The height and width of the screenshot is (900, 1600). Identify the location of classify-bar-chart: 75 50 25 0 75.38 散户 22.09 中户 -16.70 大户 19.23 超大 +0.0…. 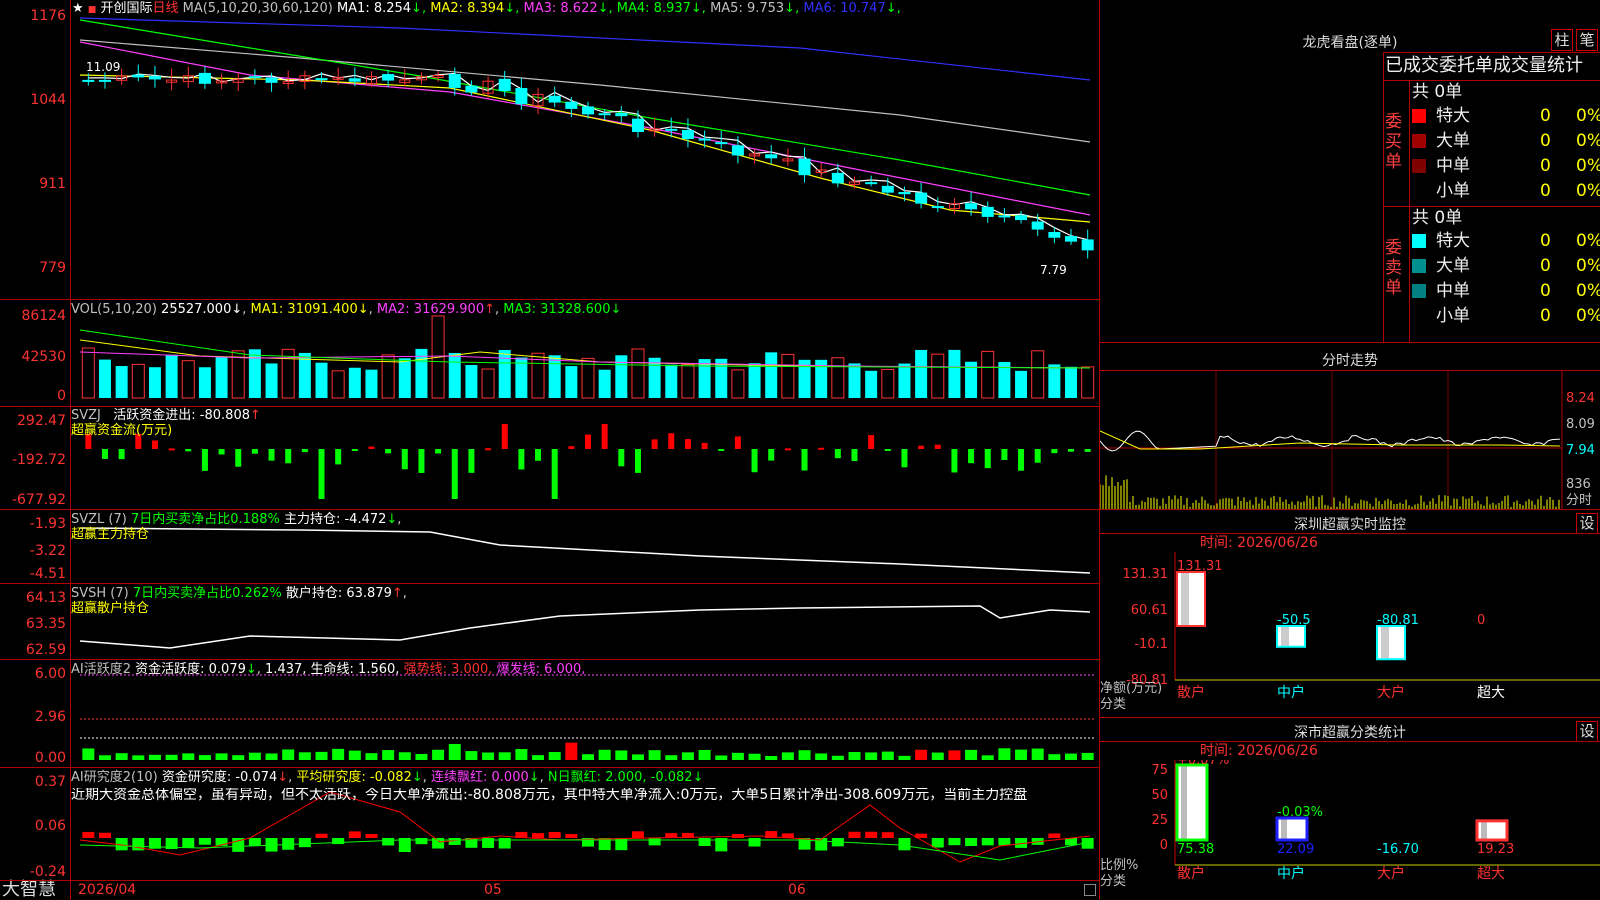
(1350, 830).